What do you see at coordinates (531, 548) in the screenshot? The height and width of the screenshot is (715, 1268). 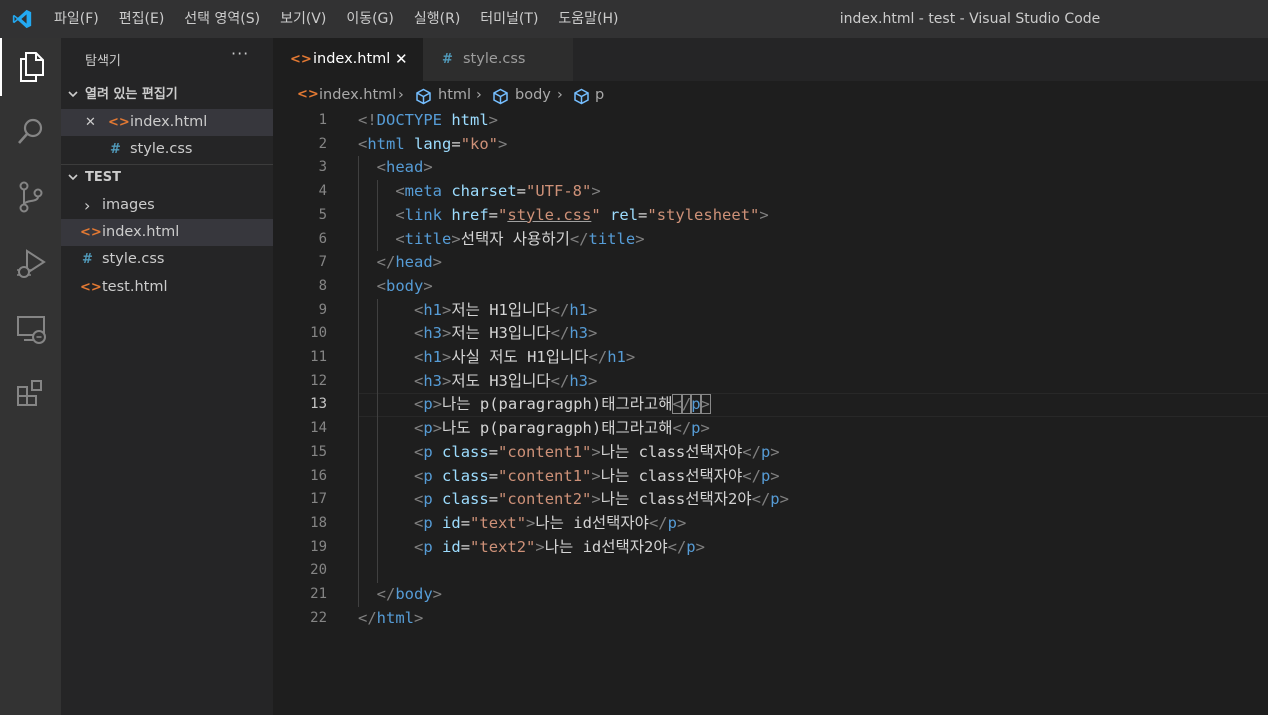 I see `code-line: <p id="text2">나는 id선택자2야</p>` at bounding box center [531, 548].